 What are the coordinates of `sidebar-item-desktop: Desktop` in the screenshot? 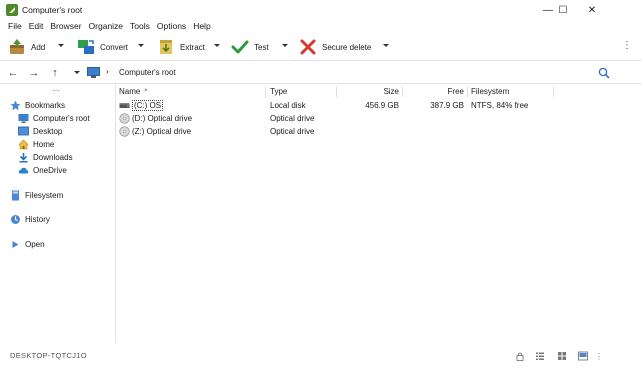 It's located at (40, 131).